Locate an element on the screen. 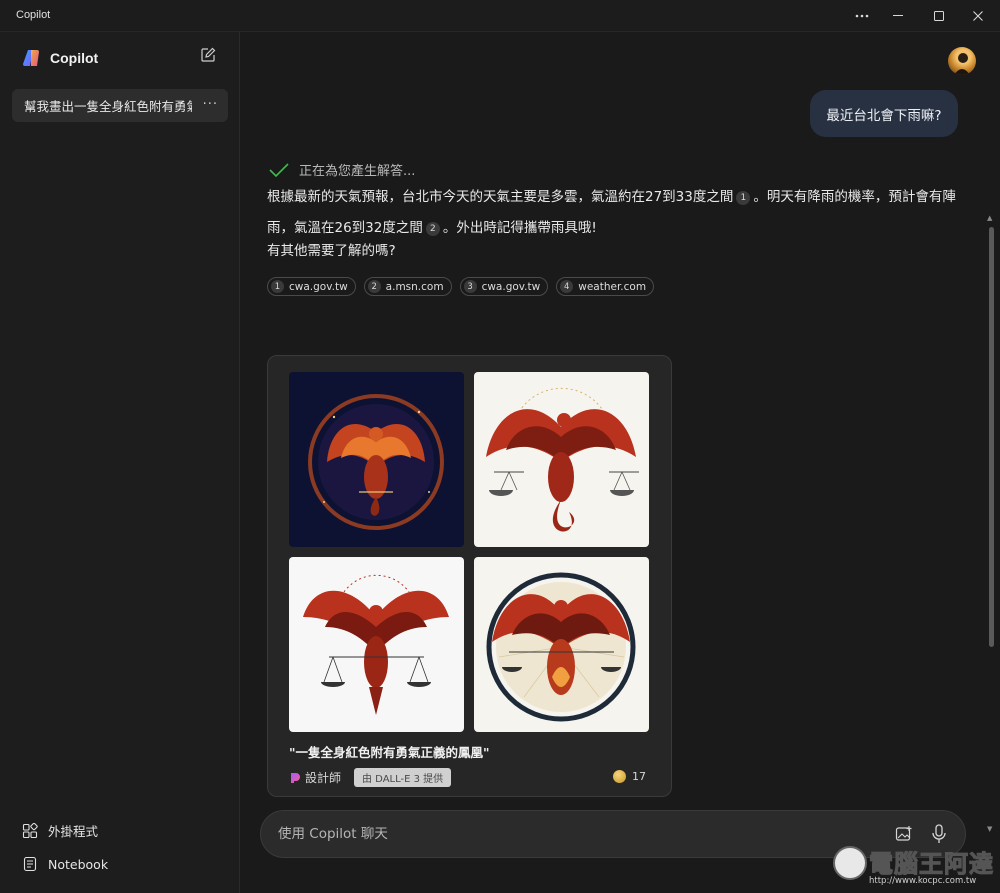  check-icon is located at coordinates (279, 169).